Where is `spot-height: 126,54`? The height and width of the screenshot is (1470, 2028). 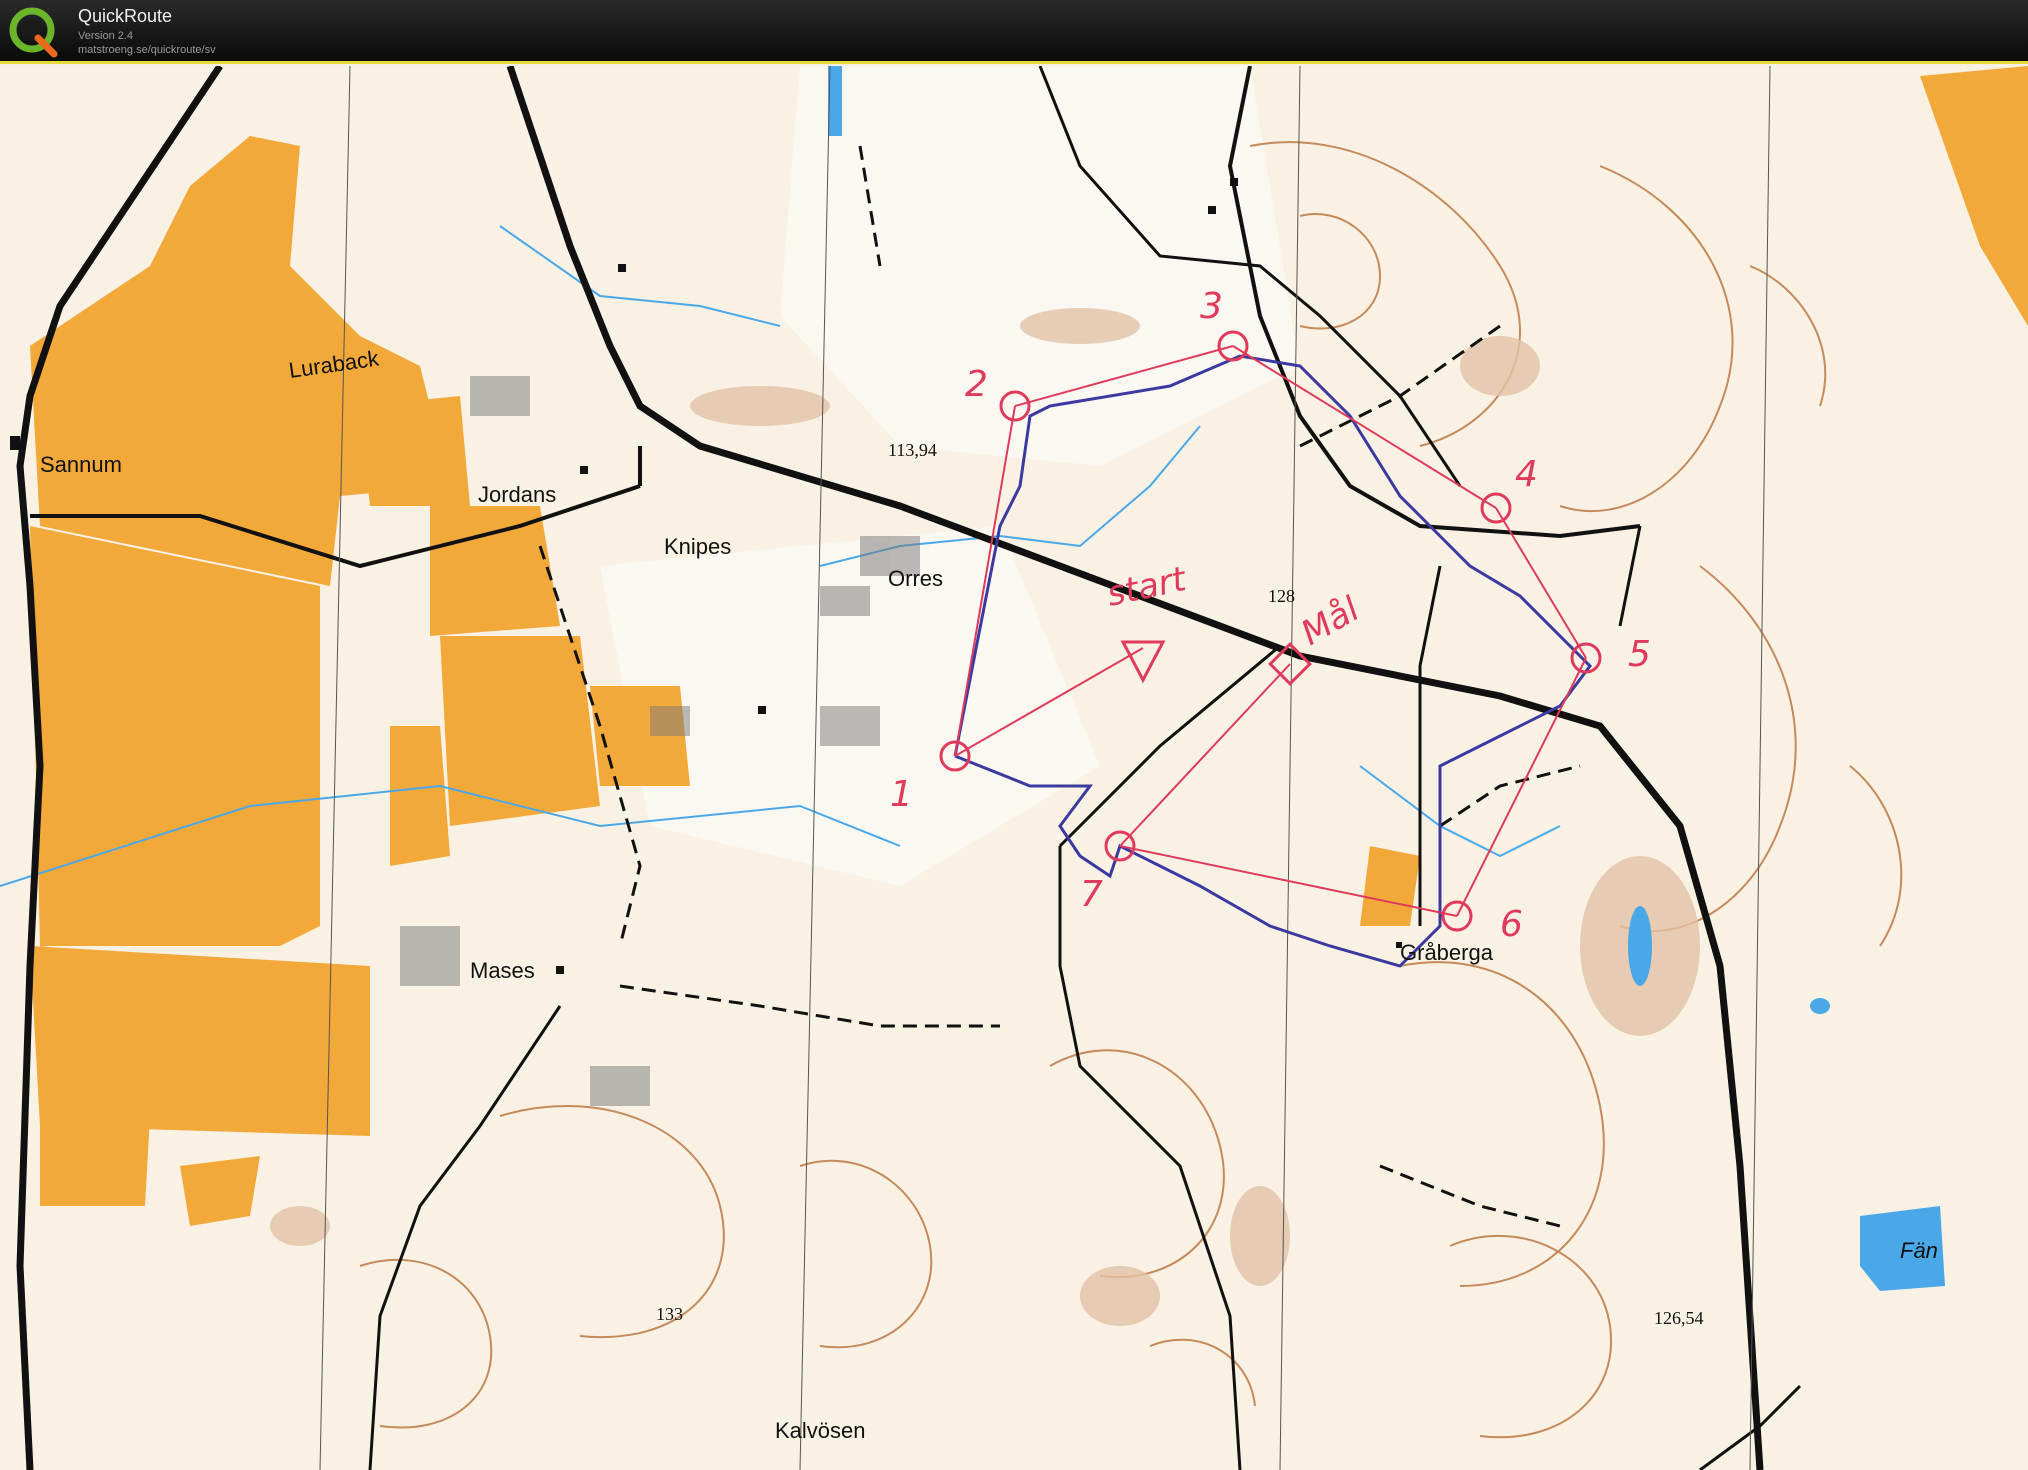
spot-height: 126,54 is located at coordinates (1679, 1318).